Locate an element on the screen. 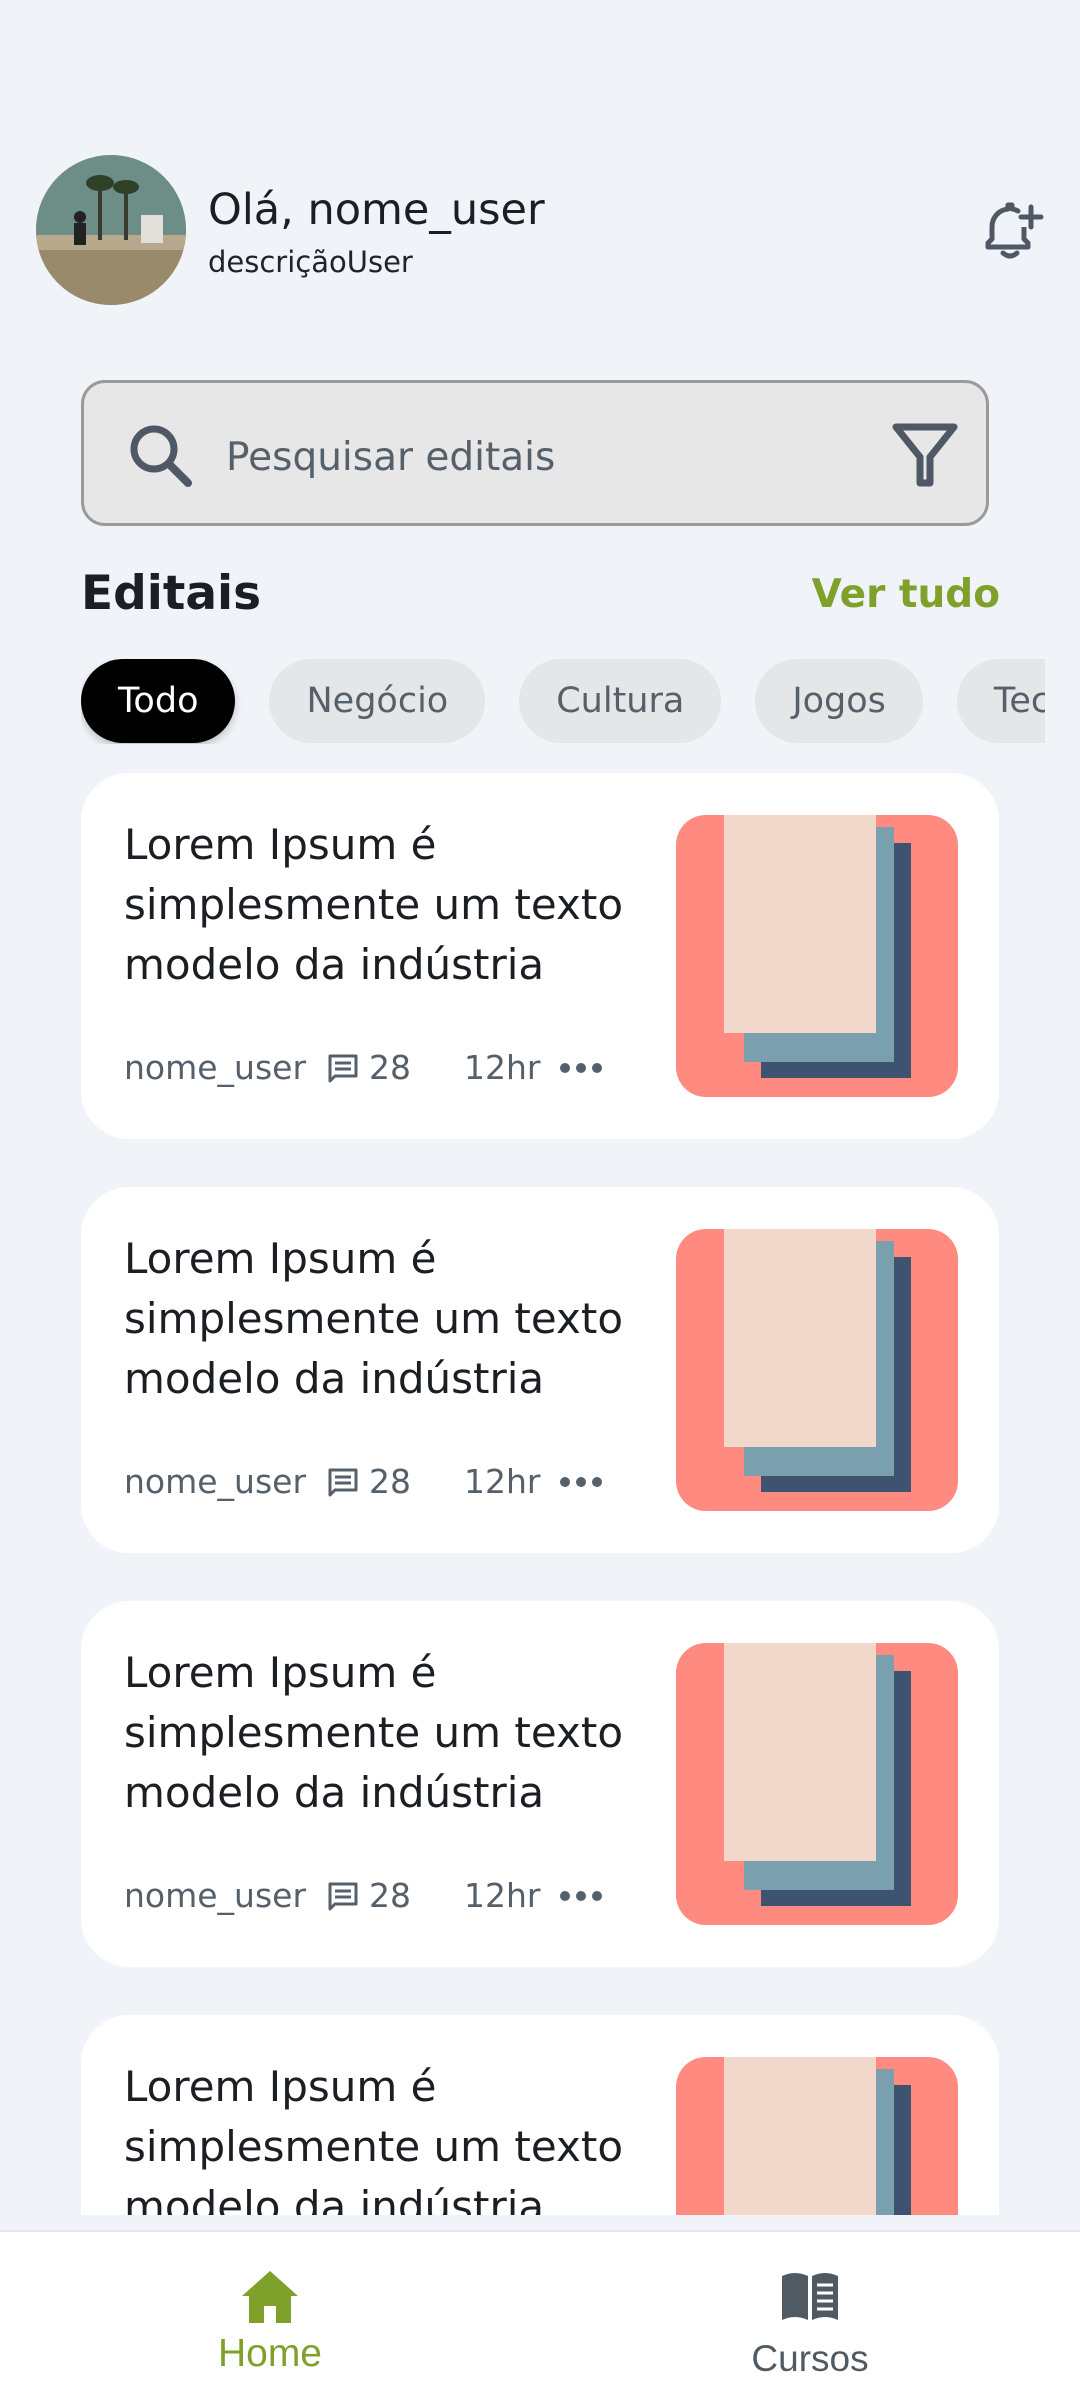 The width and height of the screenshot is (1080, 2402). search-icon is located at coordinates (161, 456).